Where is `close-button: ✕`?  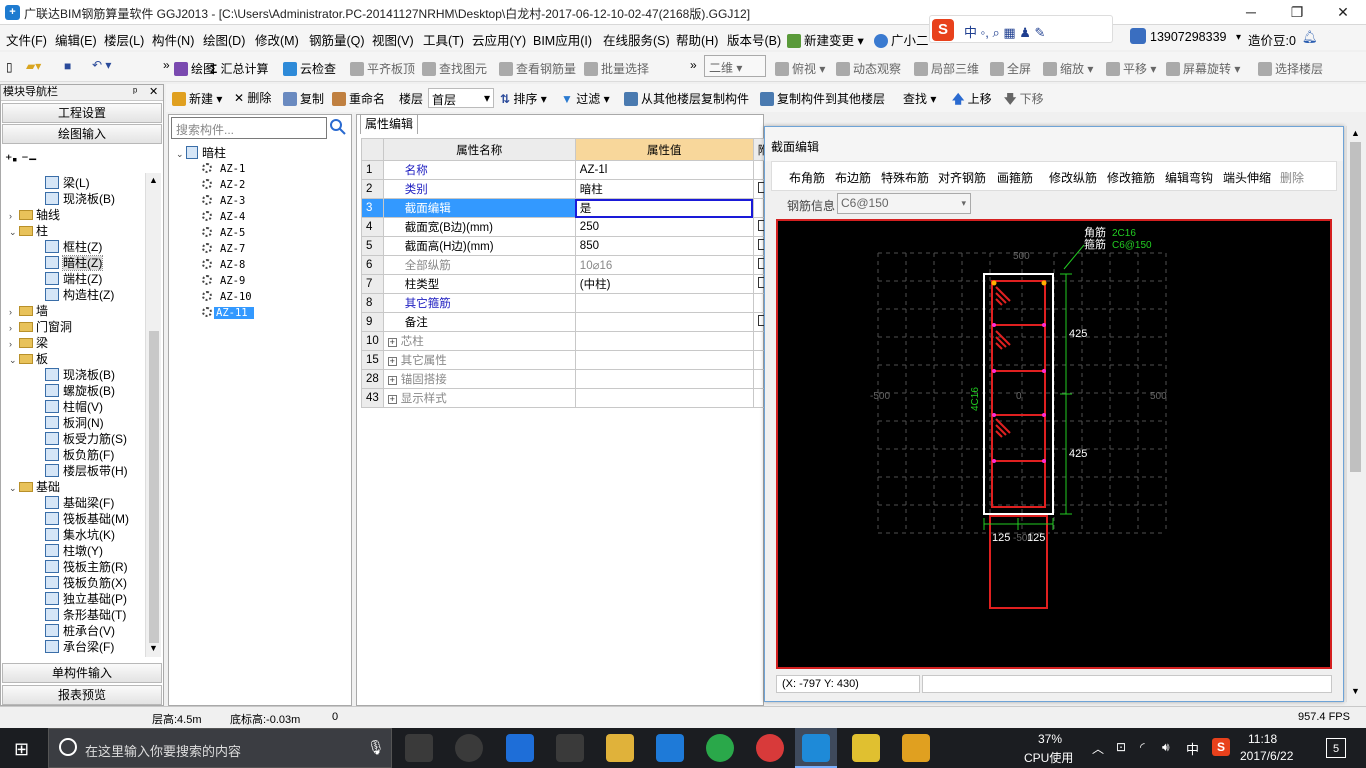 close-button: ✕ is located at coordinates (1343, 12).